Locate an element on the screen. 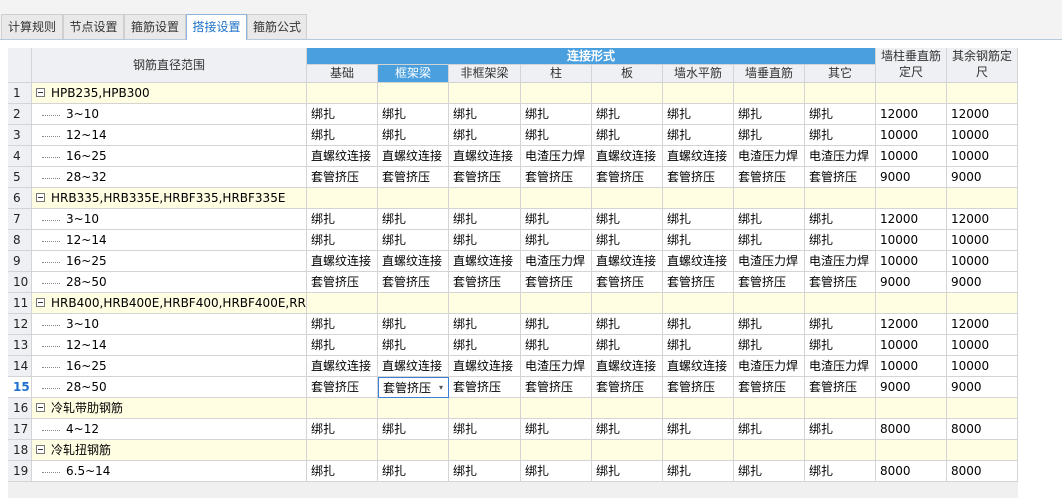  row-number: 17 is located at coordinates (20, 429).